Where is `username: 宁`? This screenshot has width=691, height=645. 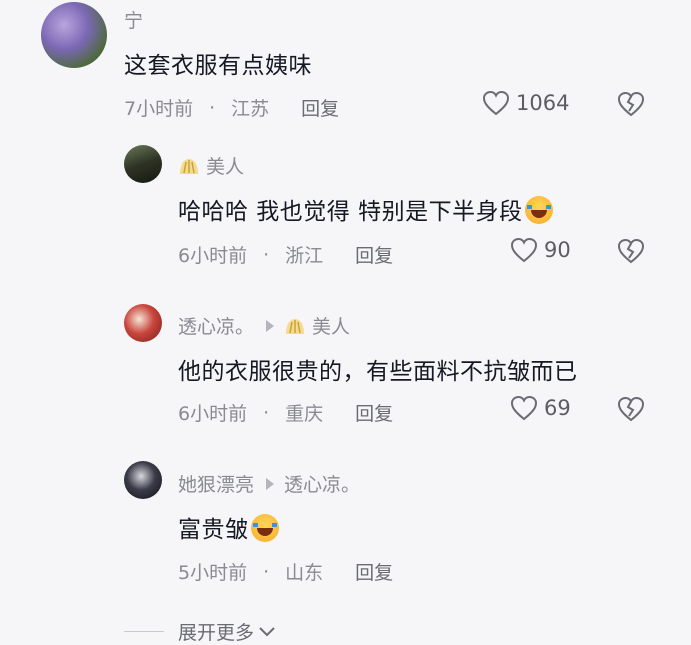 username: 宁 is located at coordinates (133, 19).